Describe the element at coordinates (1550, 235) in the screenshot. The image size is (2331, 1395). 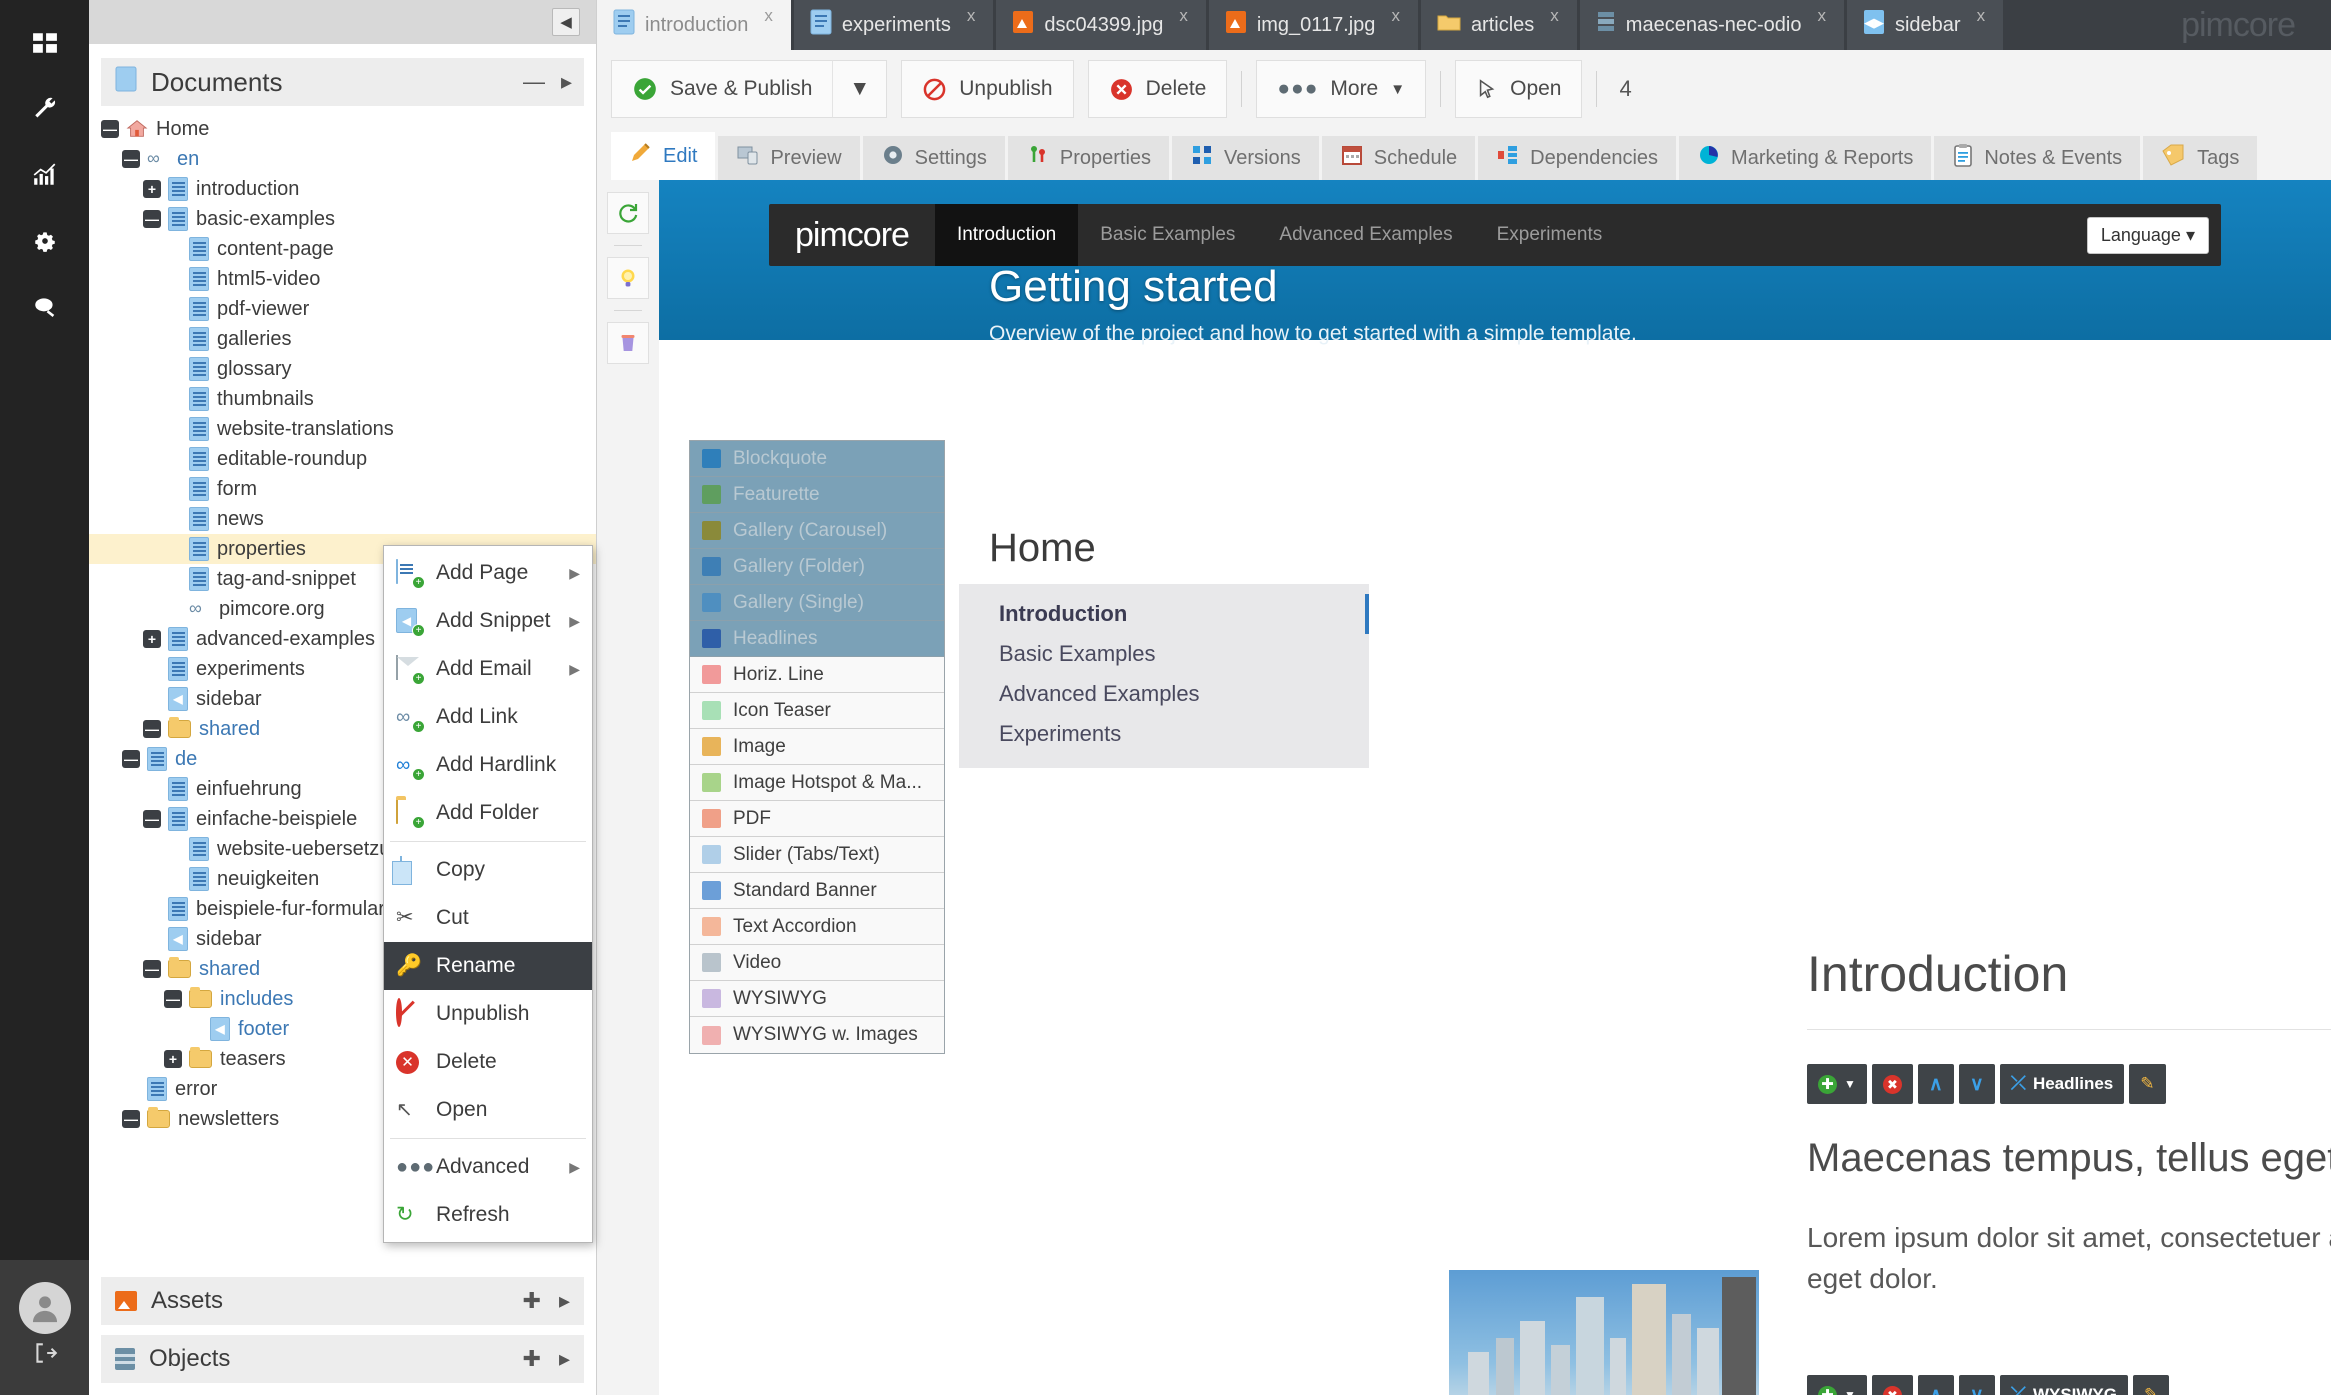
I see `site-nav-experiments: Experiments` at that location.